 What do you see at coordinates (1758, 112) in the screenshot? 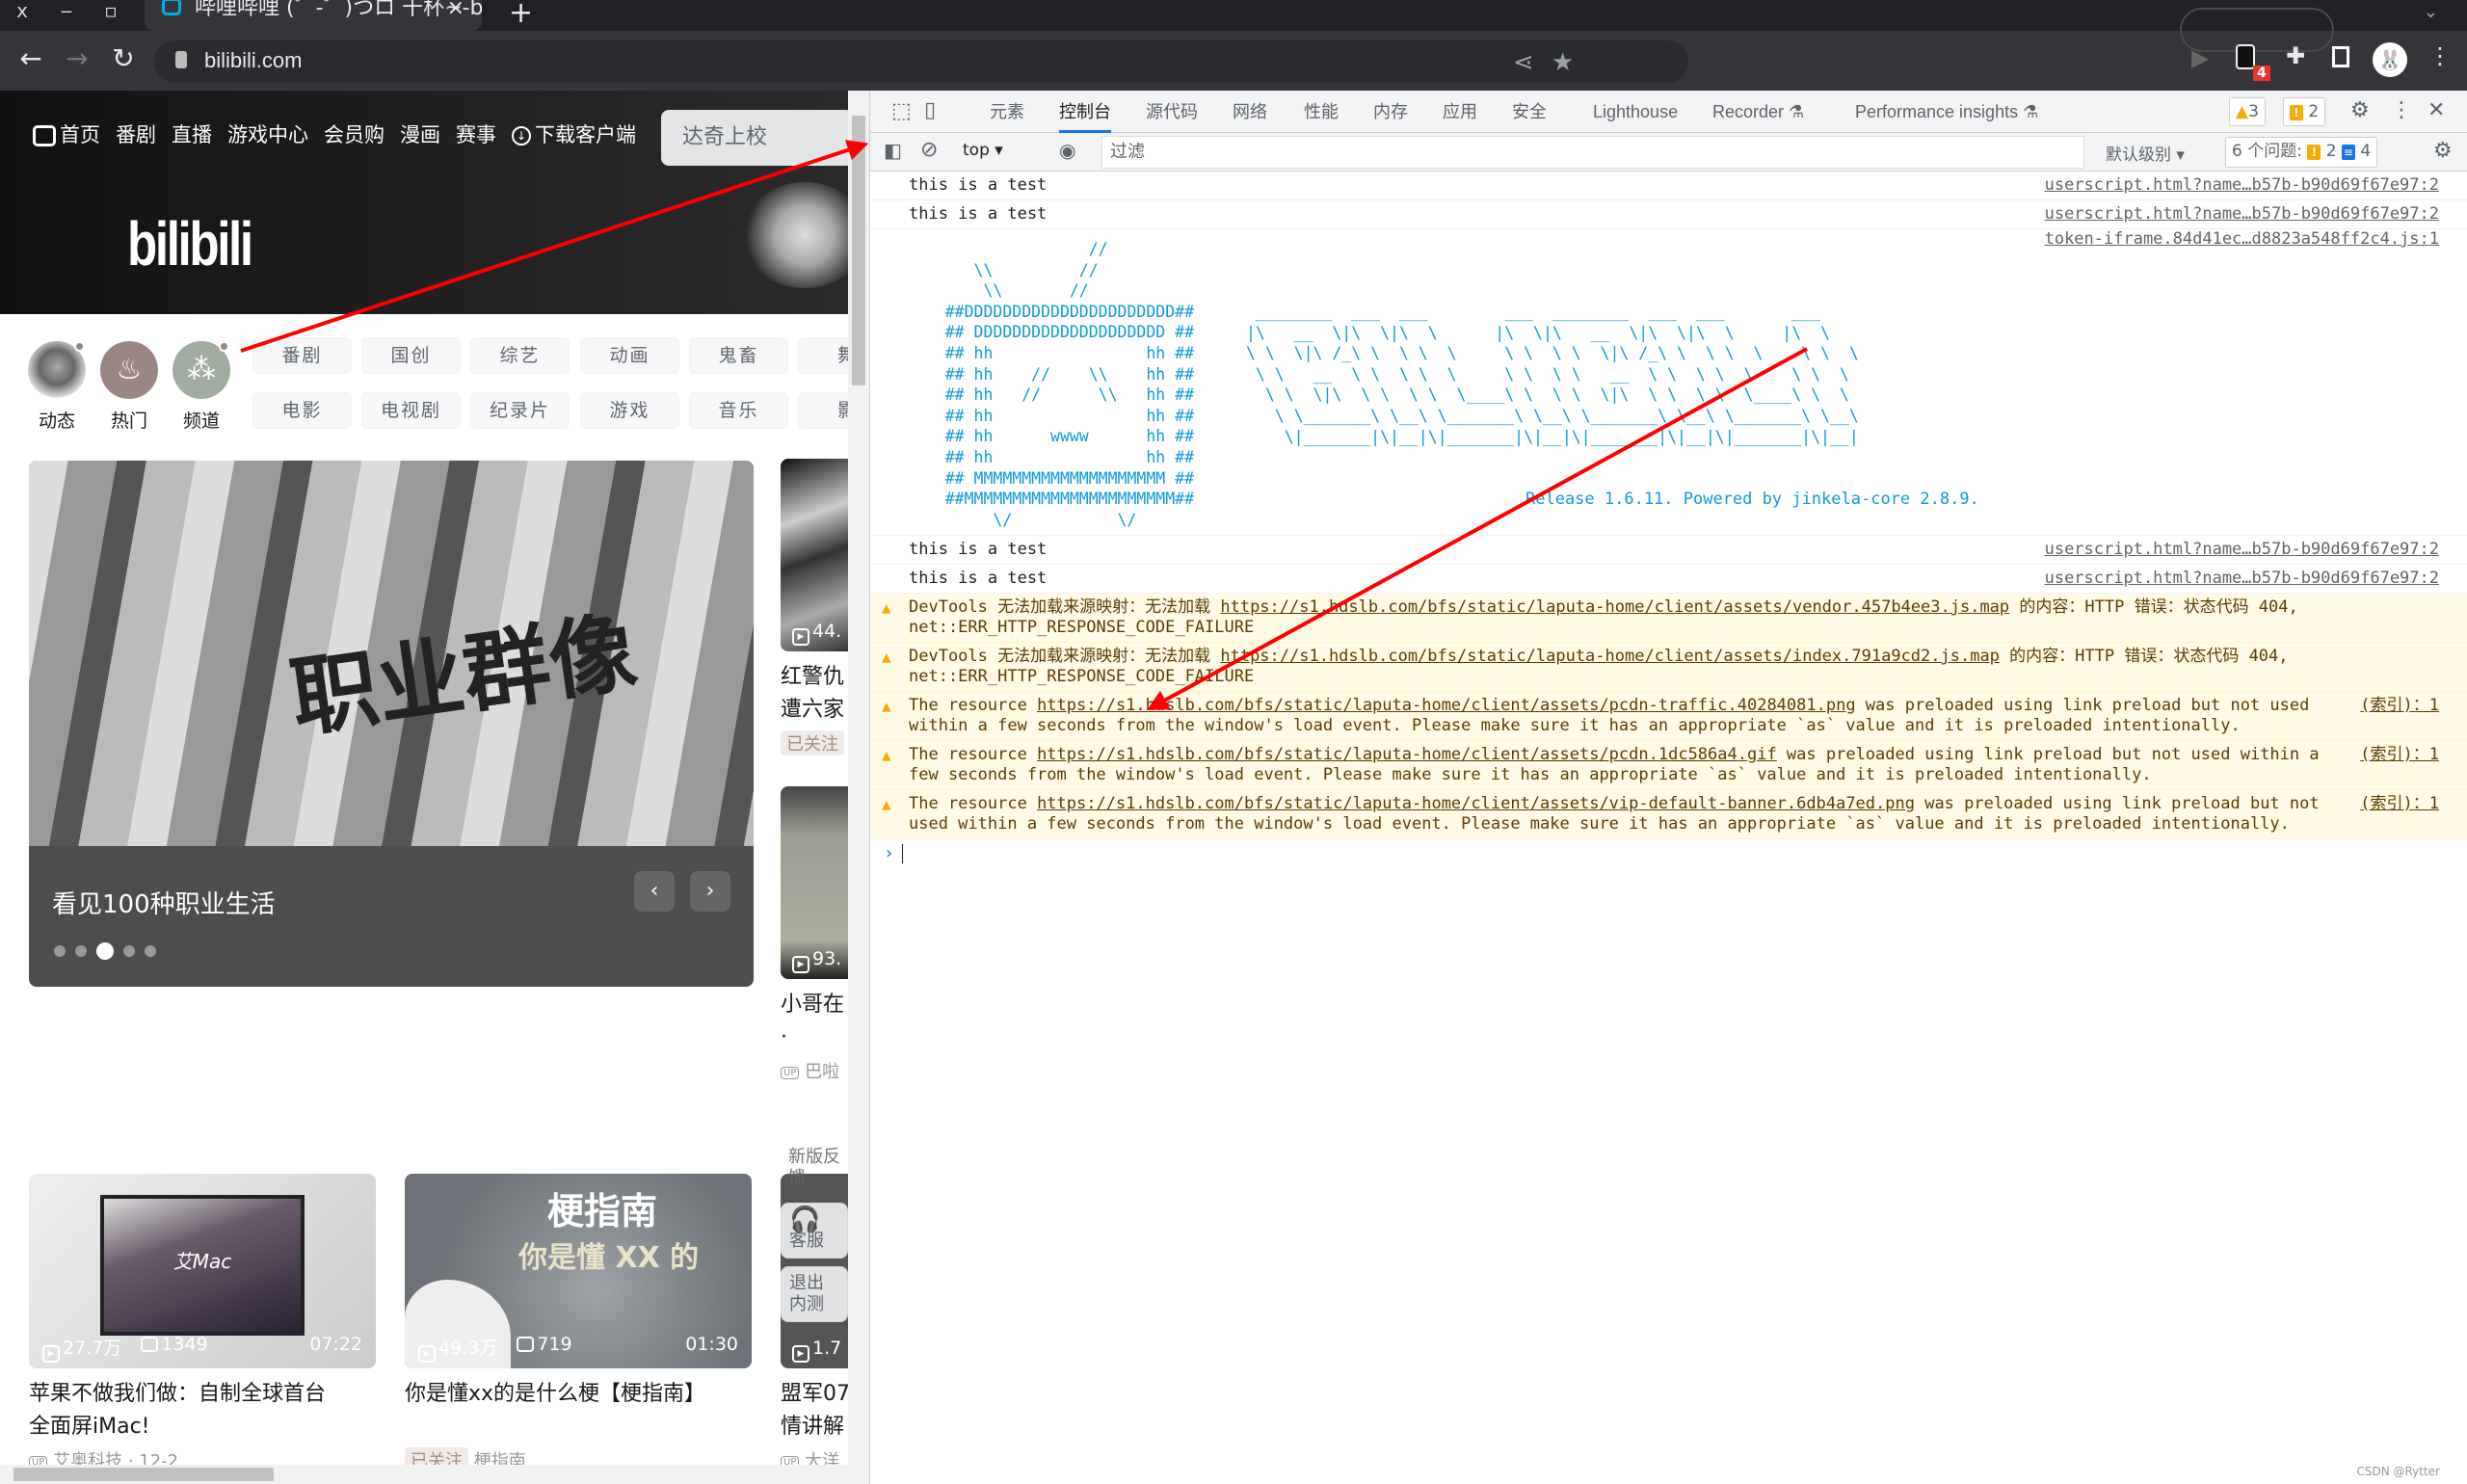
I see `tab-recorder: Recorder ⚗` at bounding box center [1758, 112].